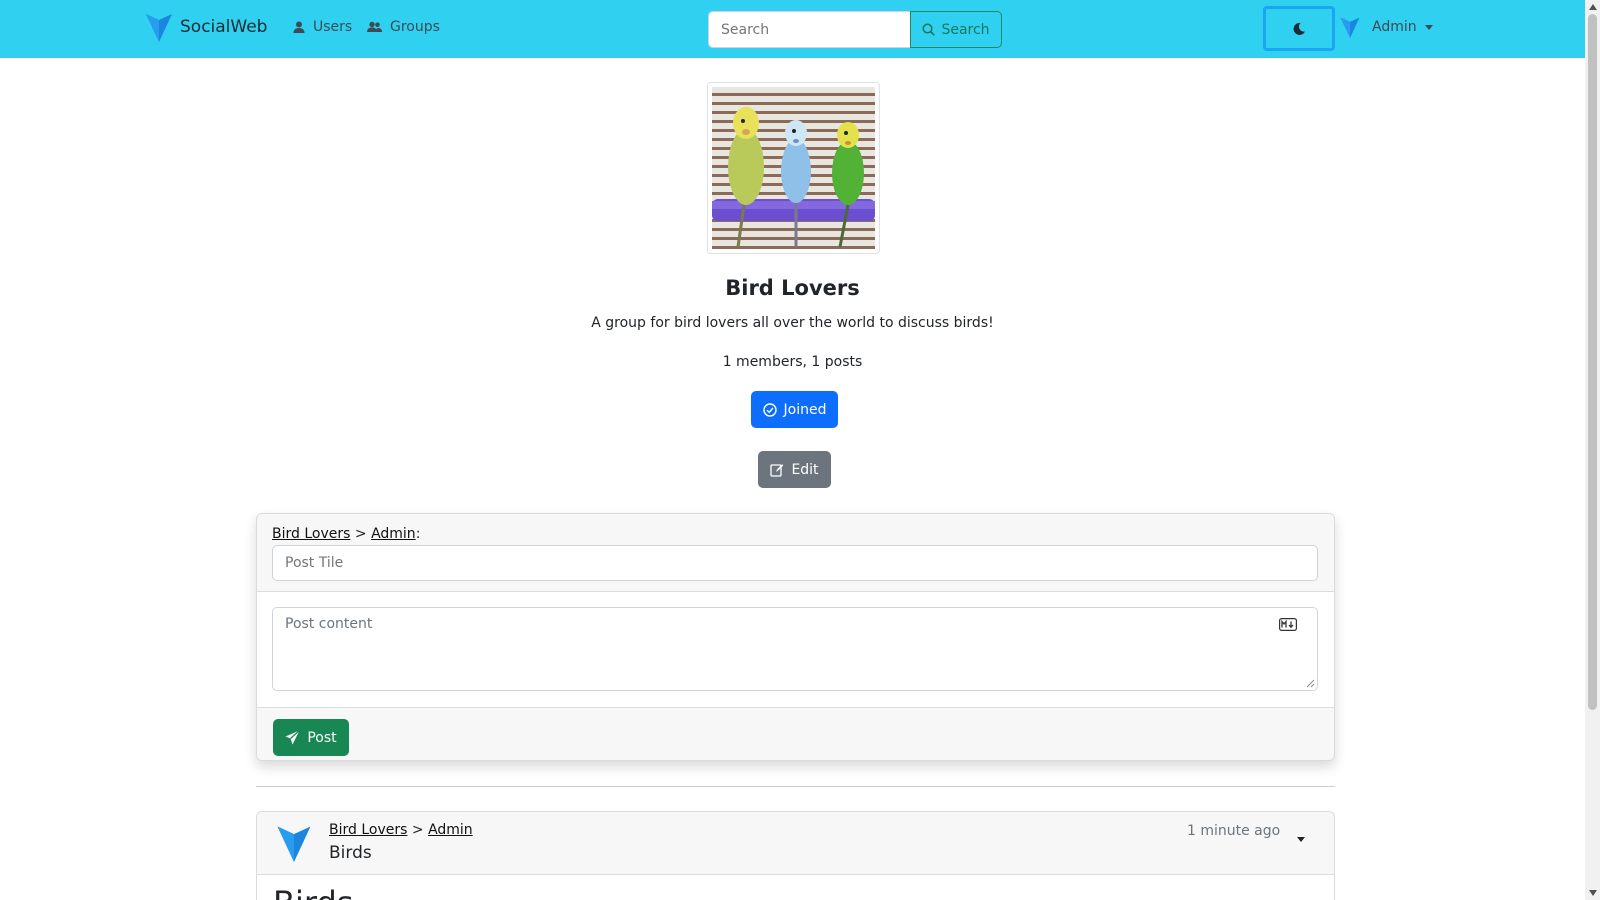  What do you see at coordinates (159, 28) in the screenshot?
I see `brand-logo-icon` at bounding box center [159, 28].